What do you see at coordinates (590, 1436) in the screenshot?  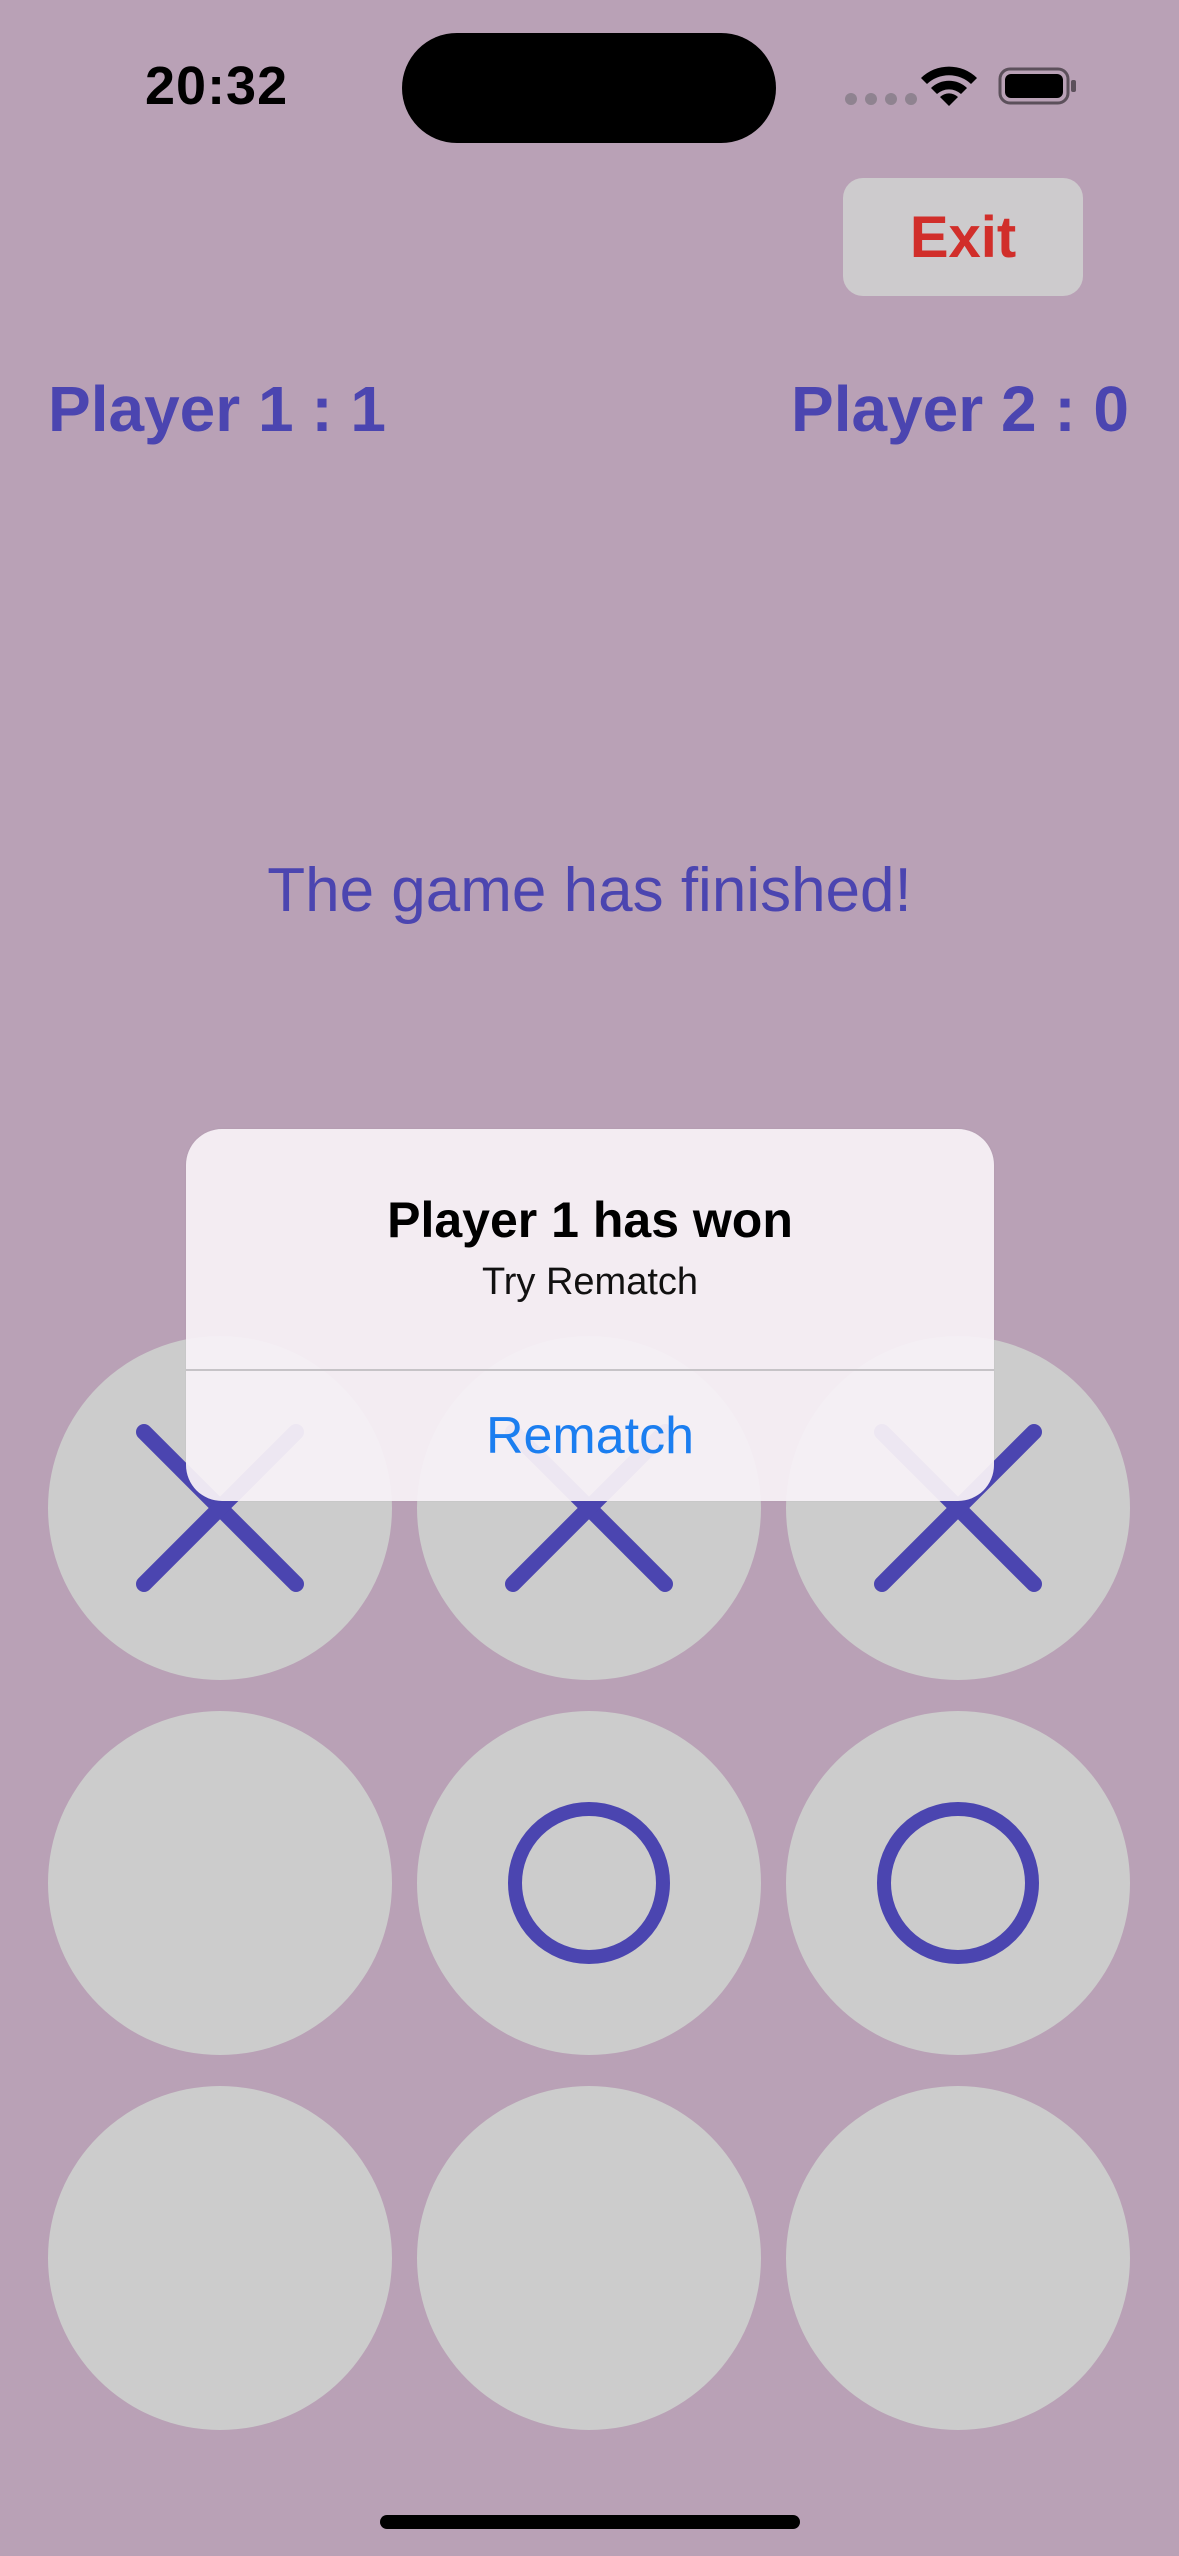 I see `rematch-button: Rematch` at bounding box center [590, 1436].